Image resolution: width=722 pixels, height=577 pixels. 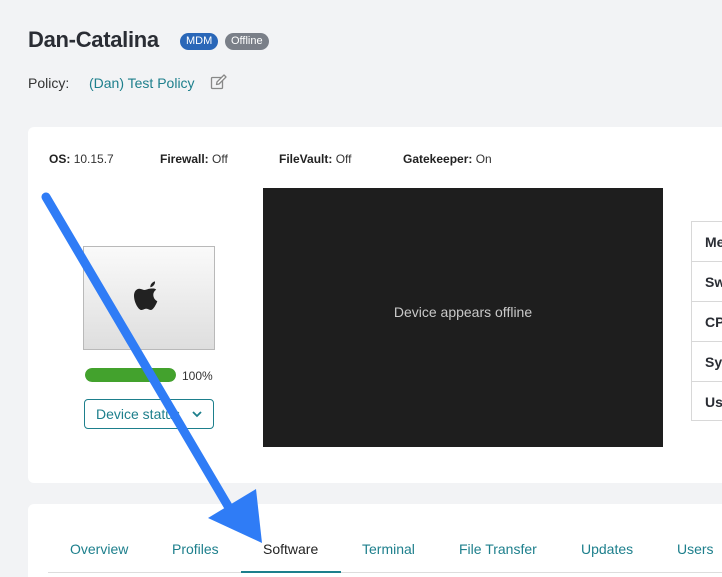 I want to click on info-row-system: Sy, so click(x=706, y=361).